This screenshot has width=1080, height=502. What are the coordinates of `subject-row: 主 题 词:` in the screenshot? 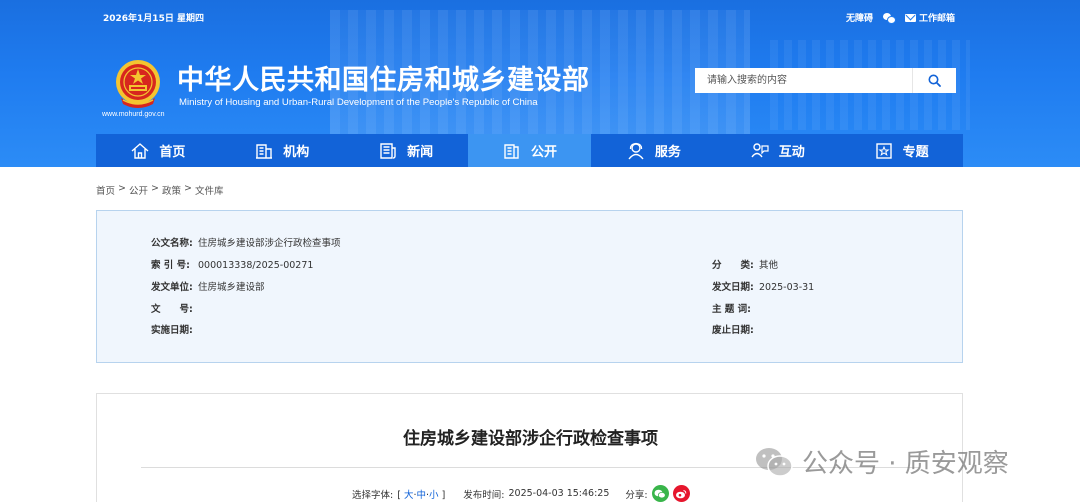 It's located at (735, 308).